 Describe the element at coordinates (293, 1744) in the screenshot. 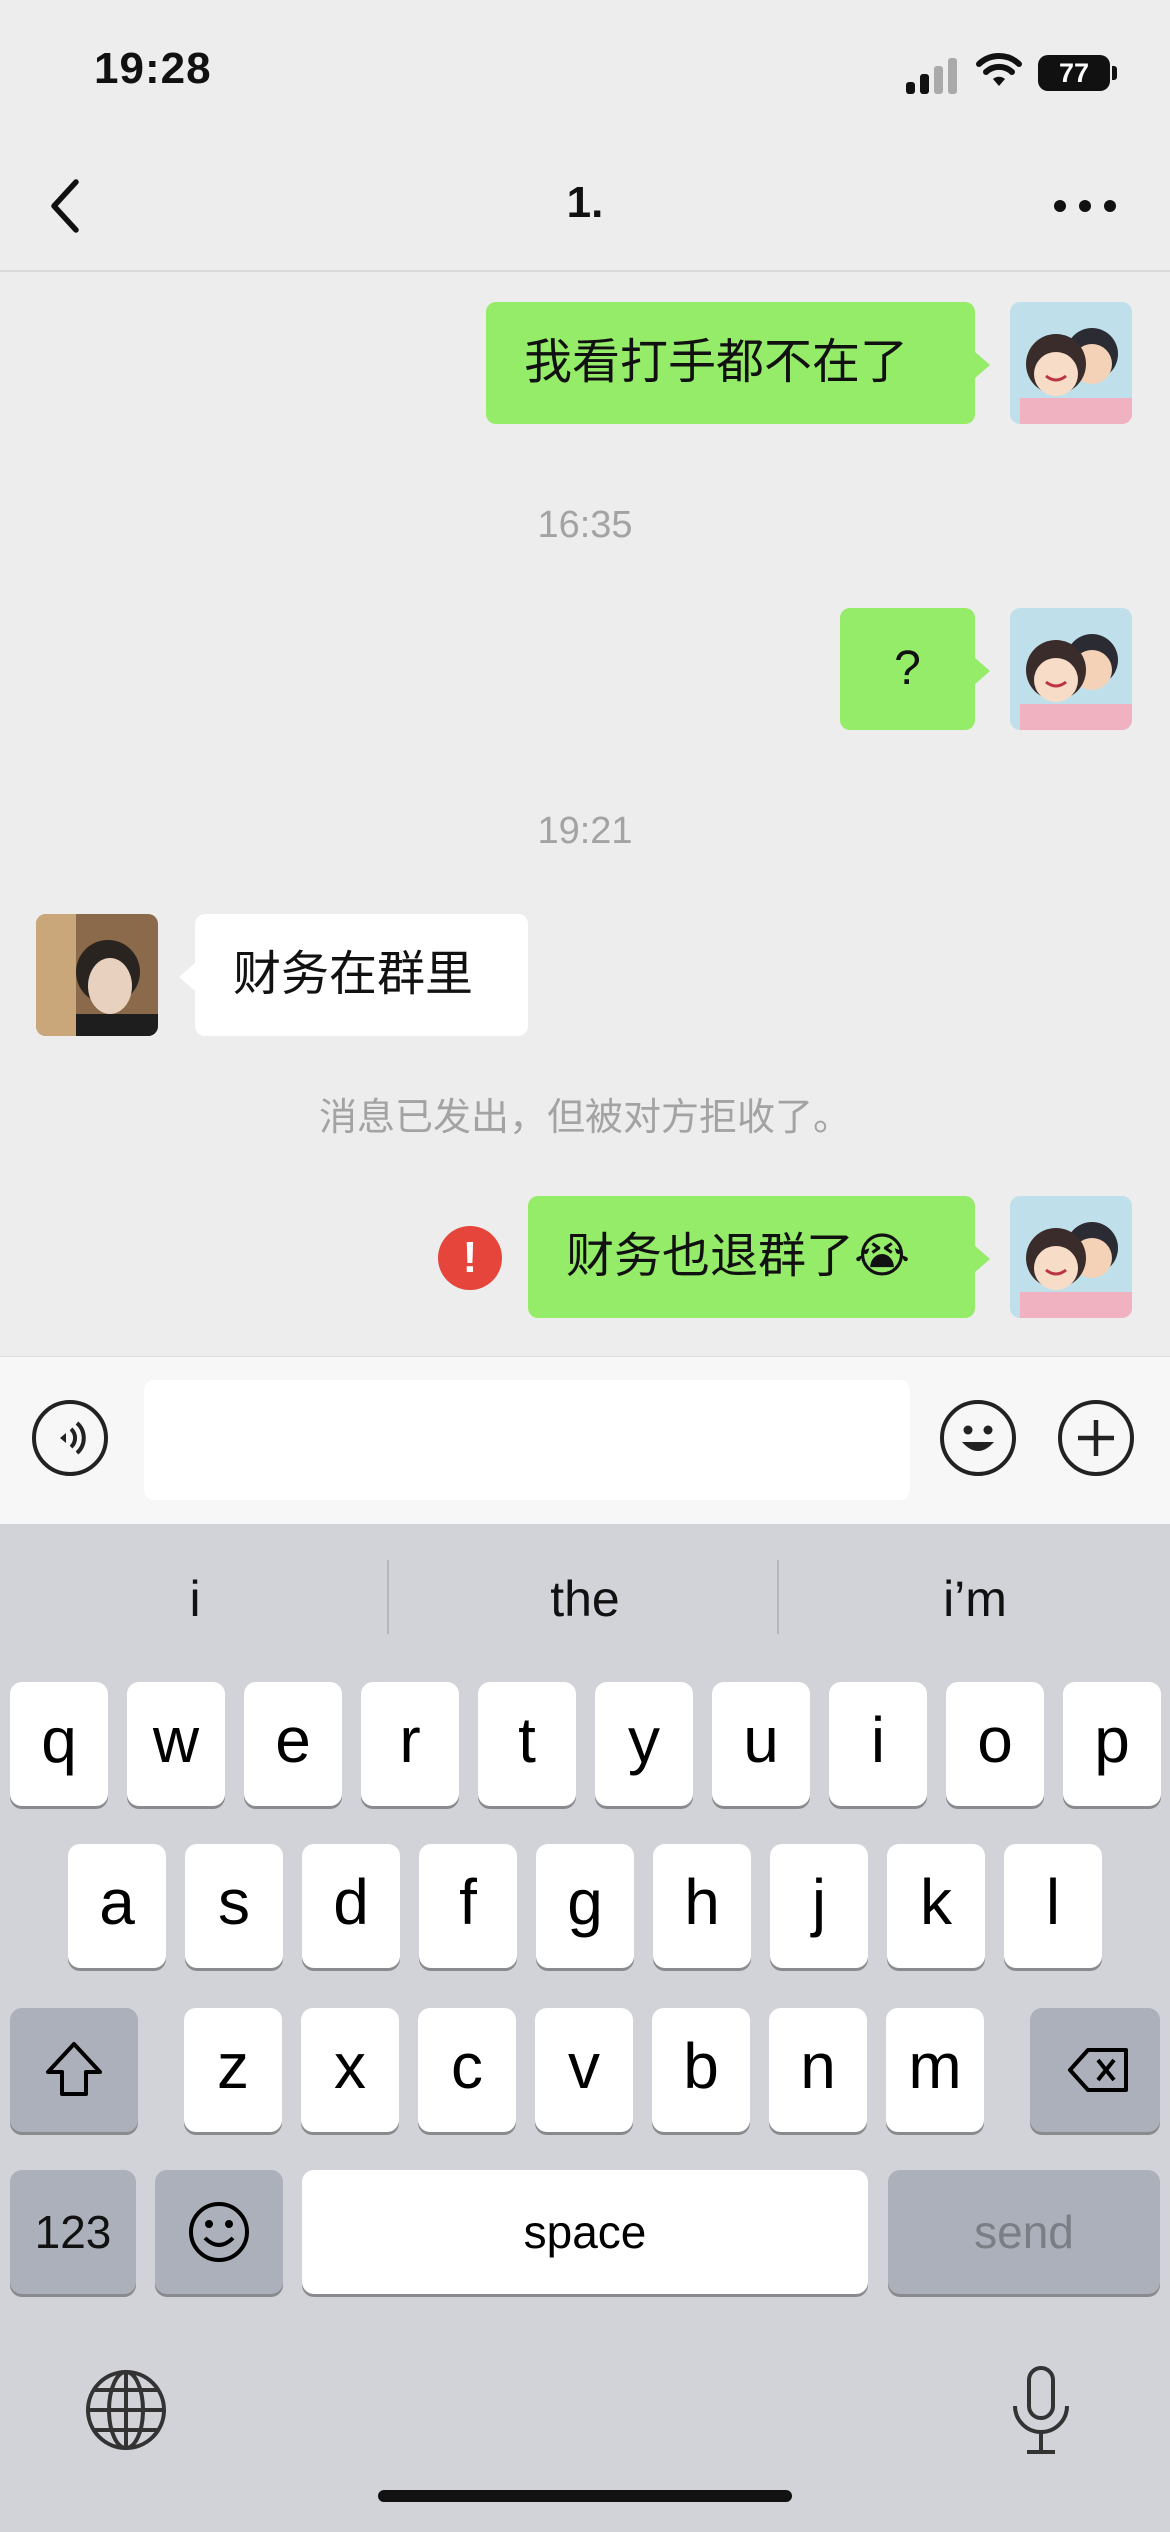

I see `key-e: e` at that location.